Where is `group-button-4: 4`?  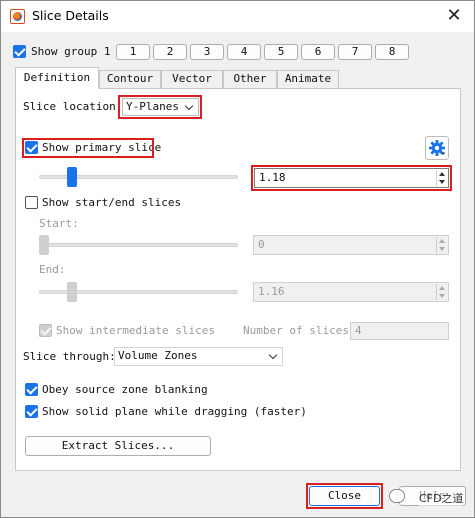
group-button-4: 4 is located at coordinates (244, 52).